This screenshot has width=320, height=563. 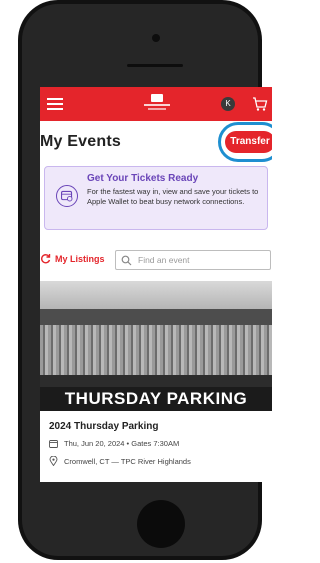 I want to click on event-image-caption: THURSDAY PARKING, so click(x=156, y=399).